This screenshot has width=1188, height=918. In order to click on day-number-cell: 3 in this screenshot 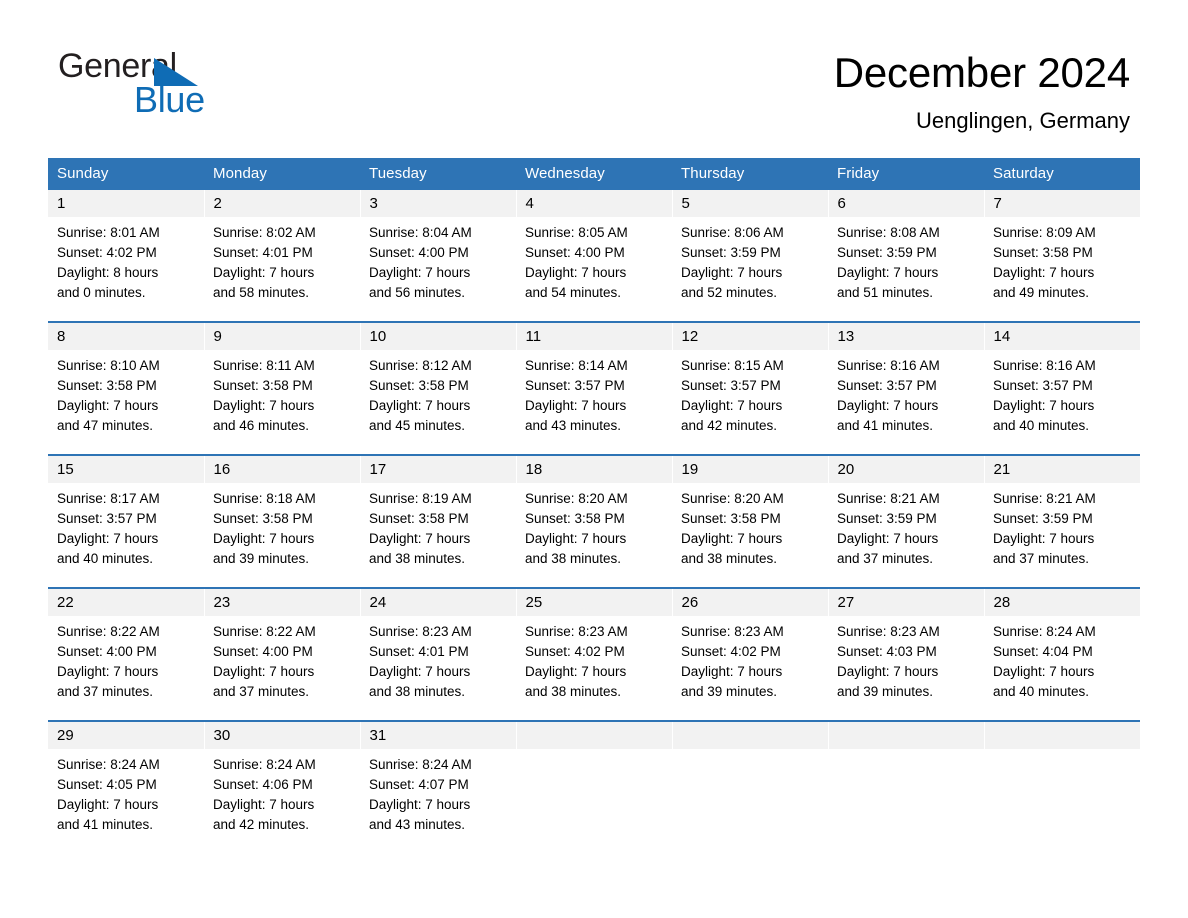, I will do `click(438, 203)`.